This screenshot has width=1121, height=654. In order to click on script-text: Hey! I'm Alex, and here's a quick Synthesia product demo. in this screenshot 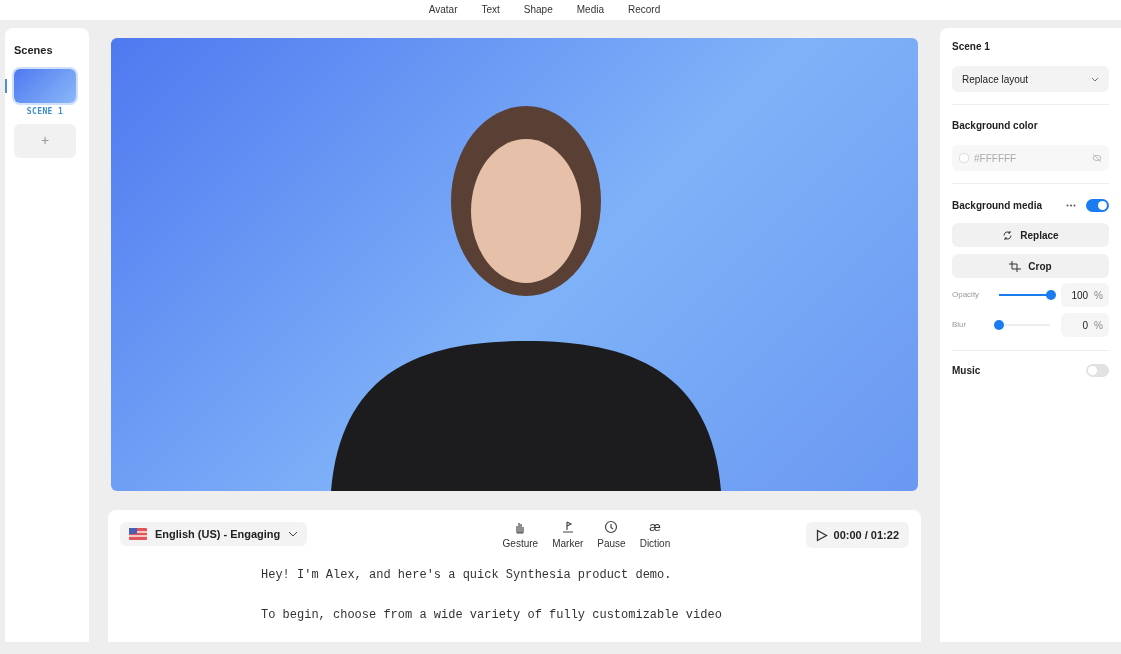, I will do `click(585, 575)`.